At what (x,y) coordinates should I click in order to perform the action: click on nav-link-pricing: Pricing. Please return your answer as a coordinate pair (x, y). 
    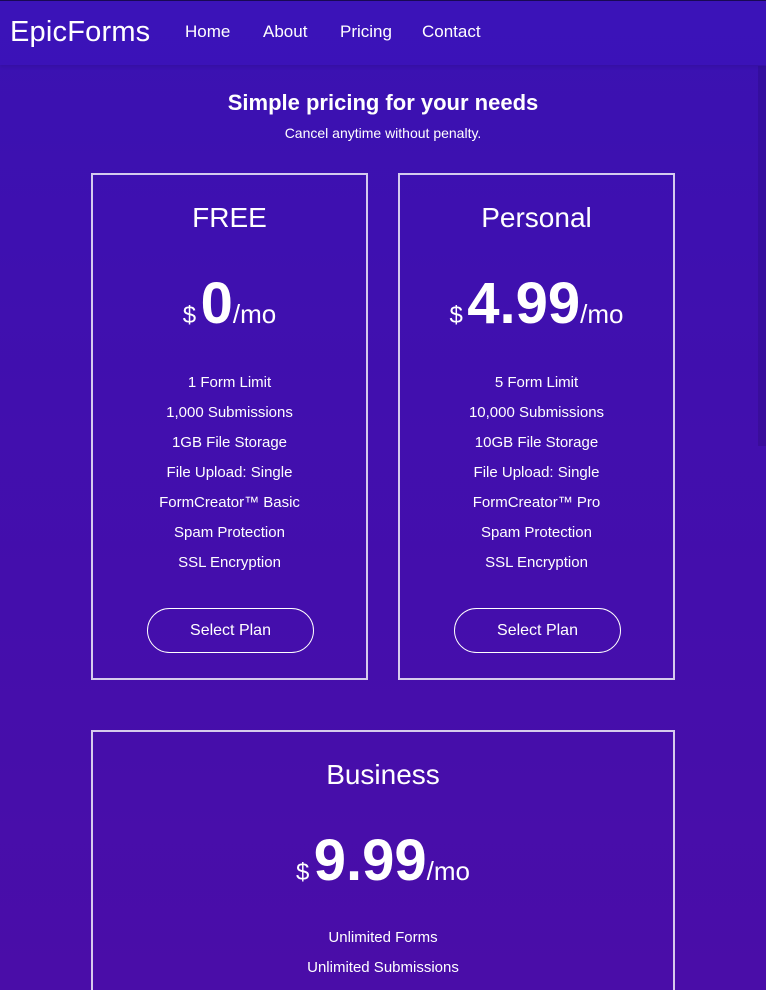
    Looking at the image, I should click on (366, 32).